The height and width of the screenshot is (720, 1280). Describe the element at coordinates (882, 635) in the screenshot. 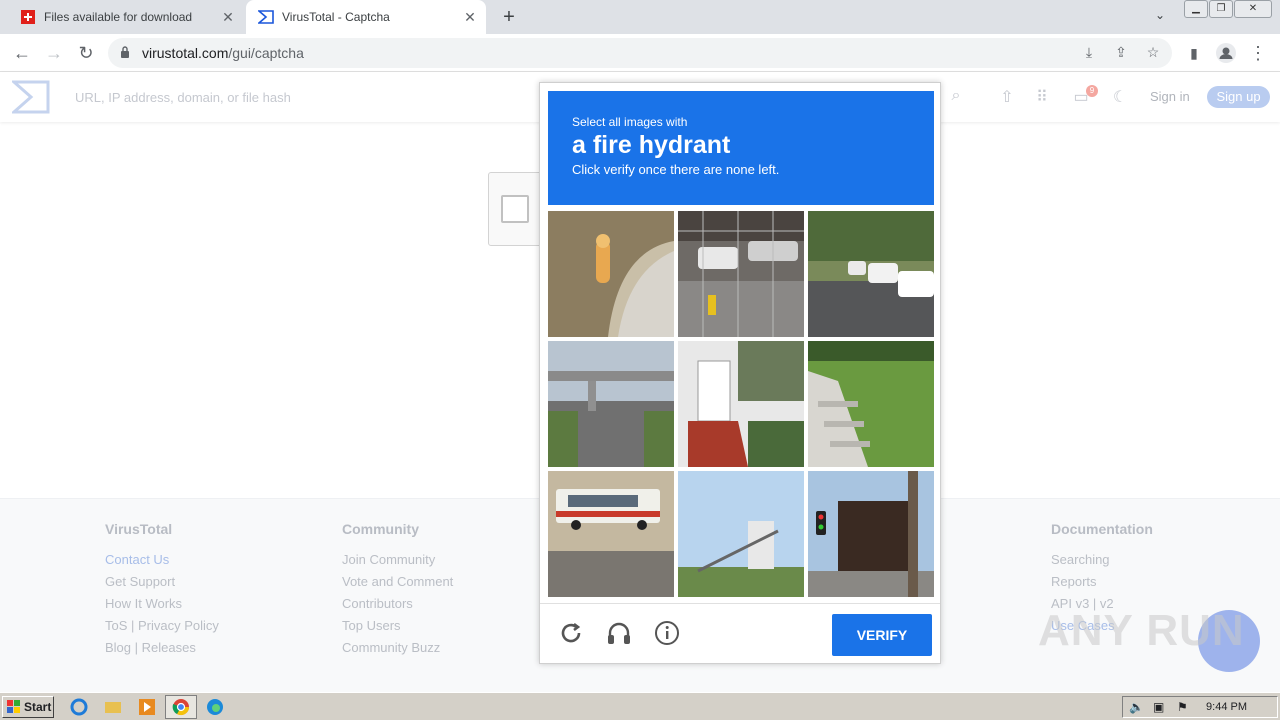

I see `verify-button: VERIFY` at that location.